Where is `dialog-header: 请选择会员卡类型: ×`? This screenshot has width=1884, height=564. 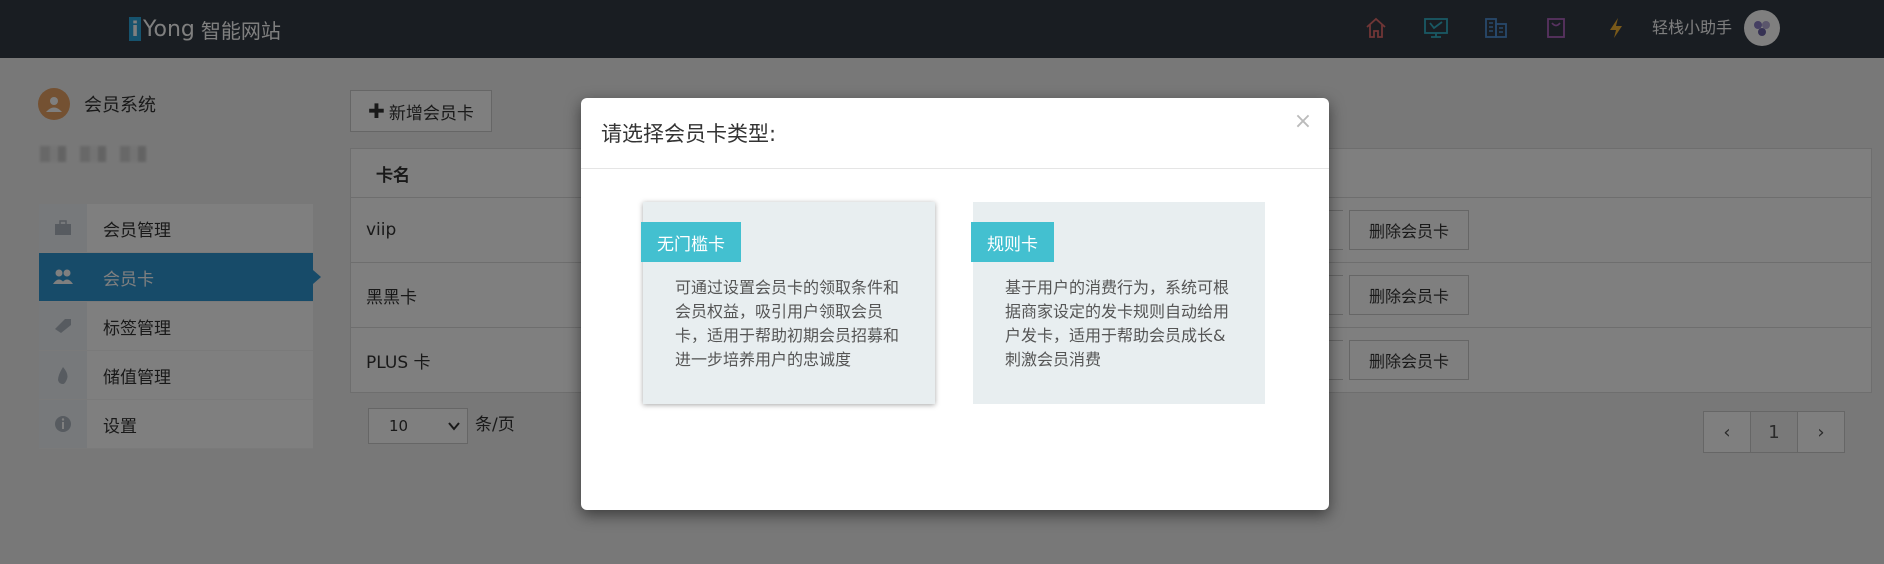 dialog-header: 请选择会员卡类型: × is located at coordinates (955, 133).